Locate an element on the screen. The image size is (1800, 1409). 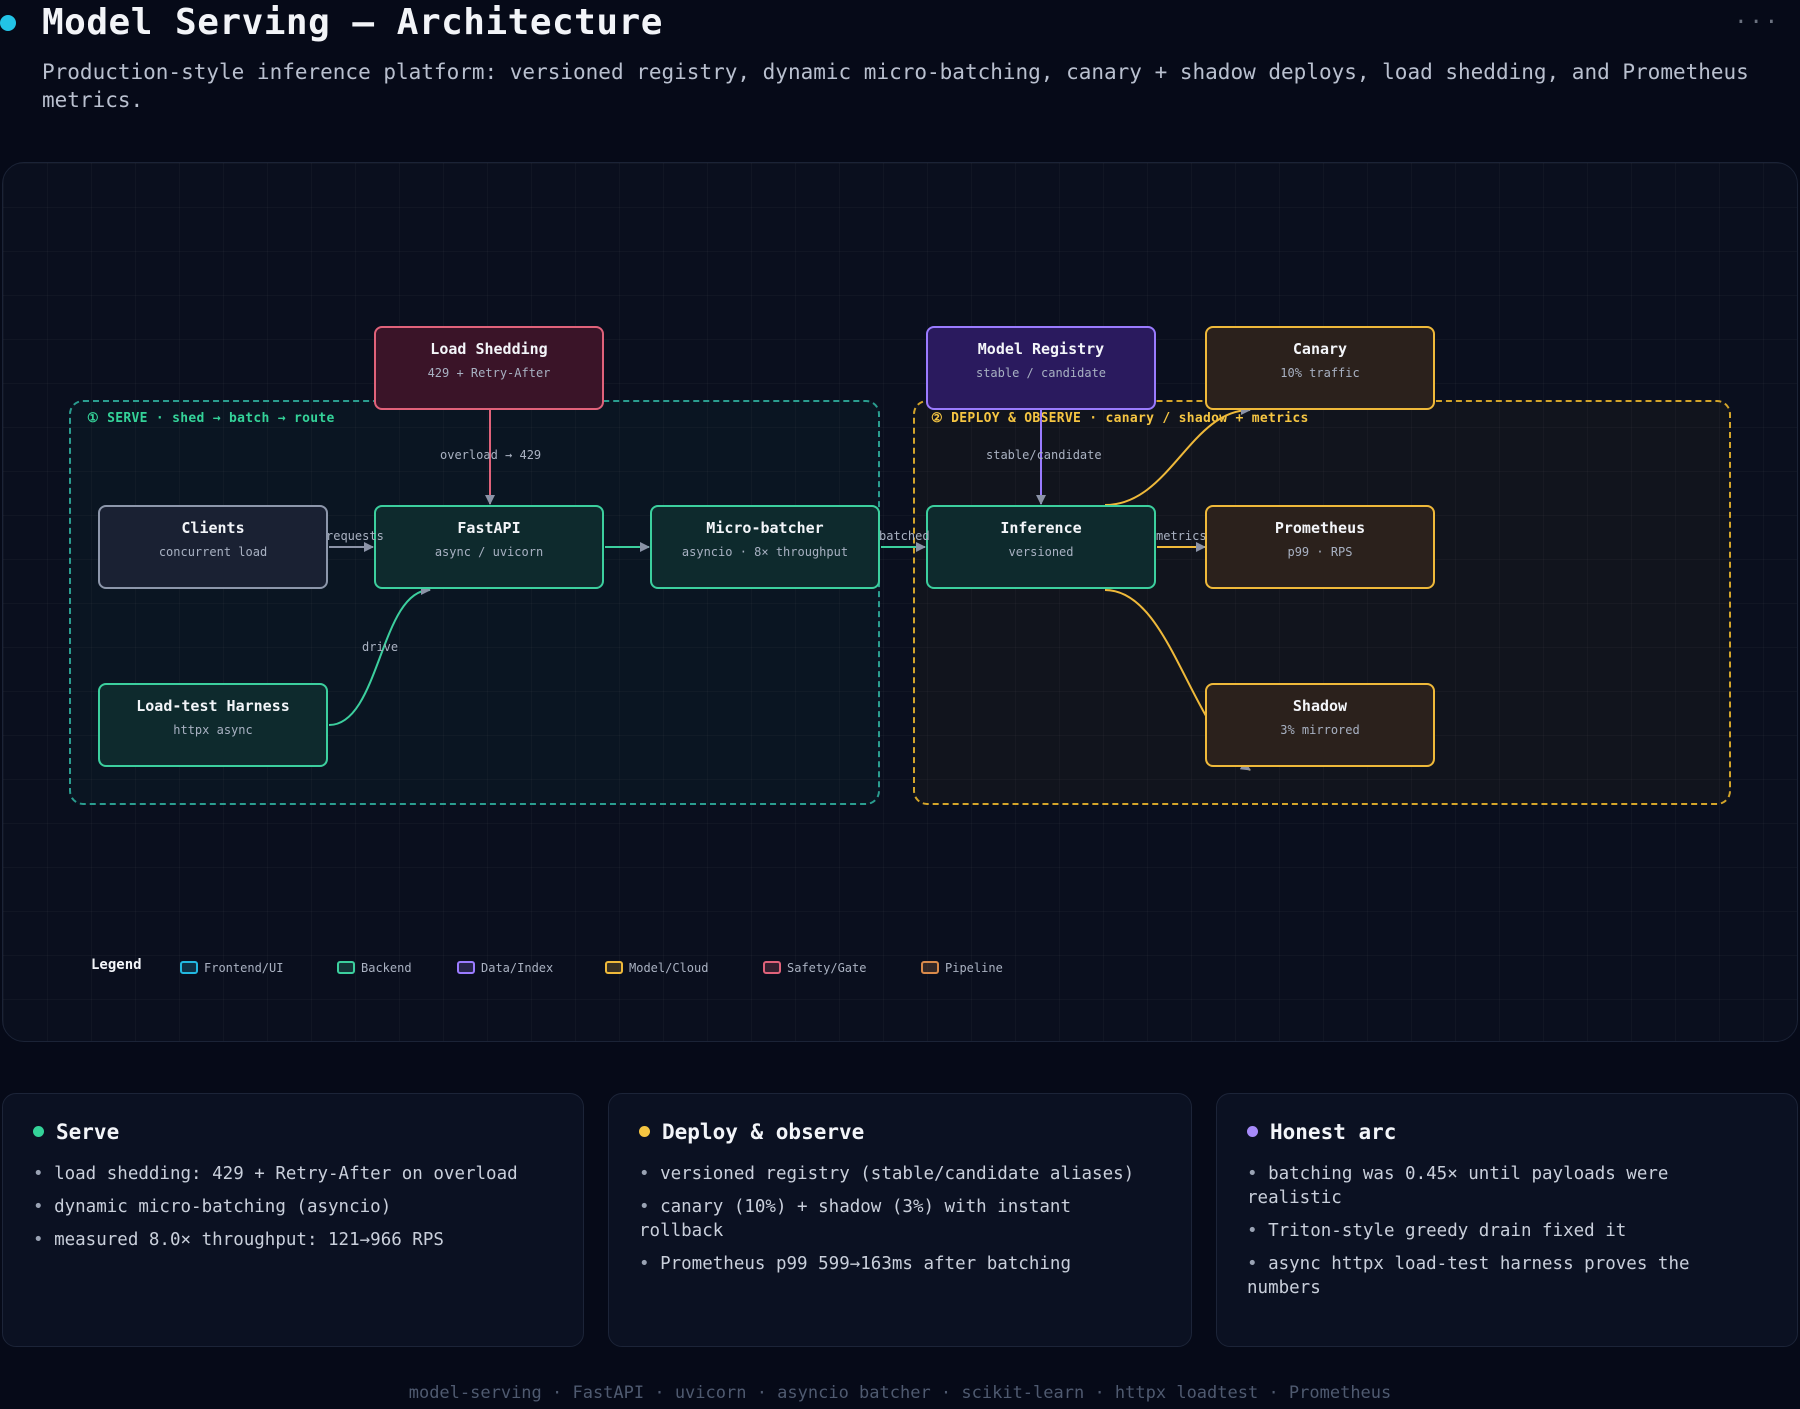
edge-label-requests: requests is located at coordinates (355, 536).